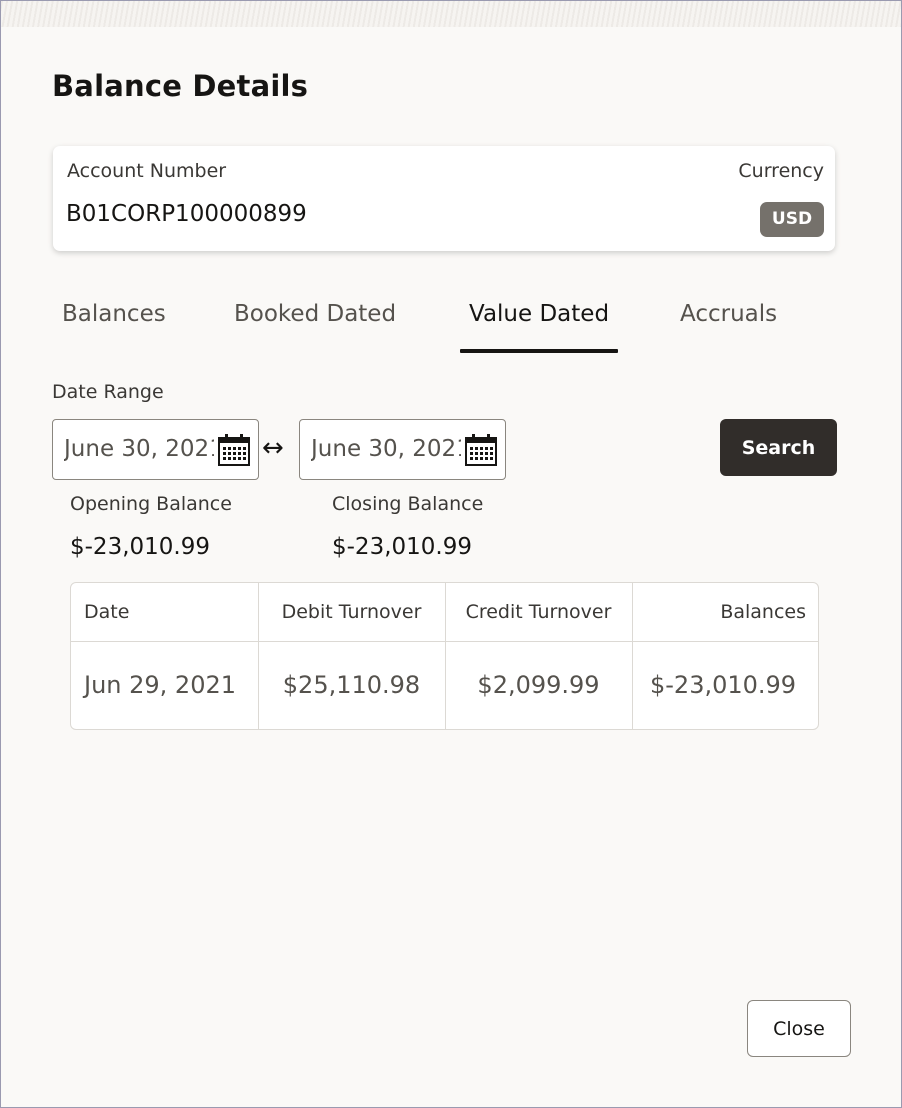 This screenshot has height=1108, width=902. Describe the element at coordinates (160, 685) in the screenshot. I see `table-cell-date: Jun 29, 2021` at that location.